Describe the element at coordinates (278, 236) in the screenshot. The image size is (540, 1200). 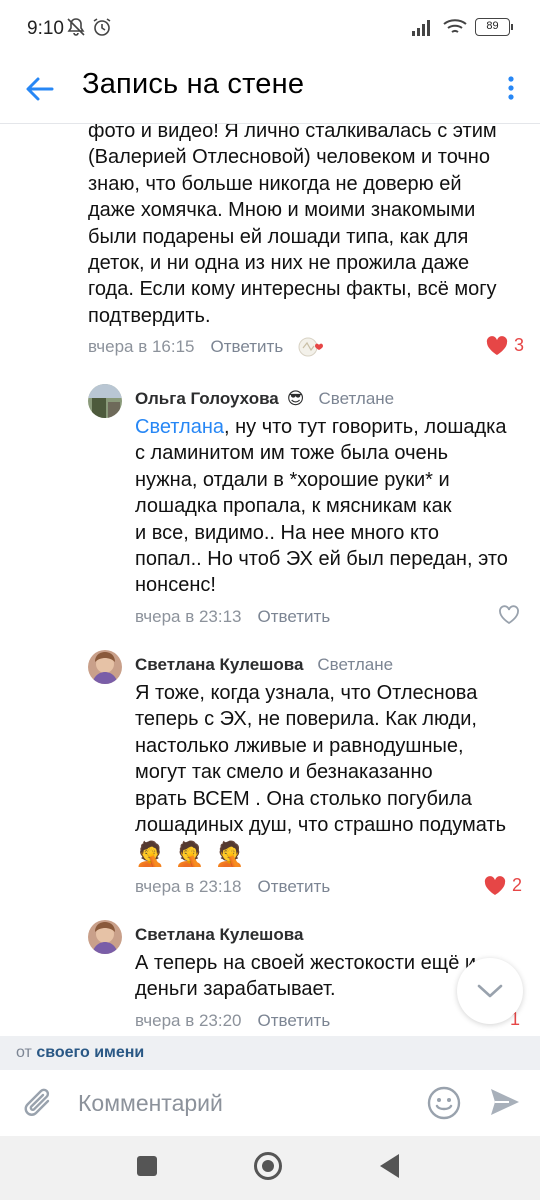
I see `comment-line: были подарены ей лошади типа, как для` at that location.